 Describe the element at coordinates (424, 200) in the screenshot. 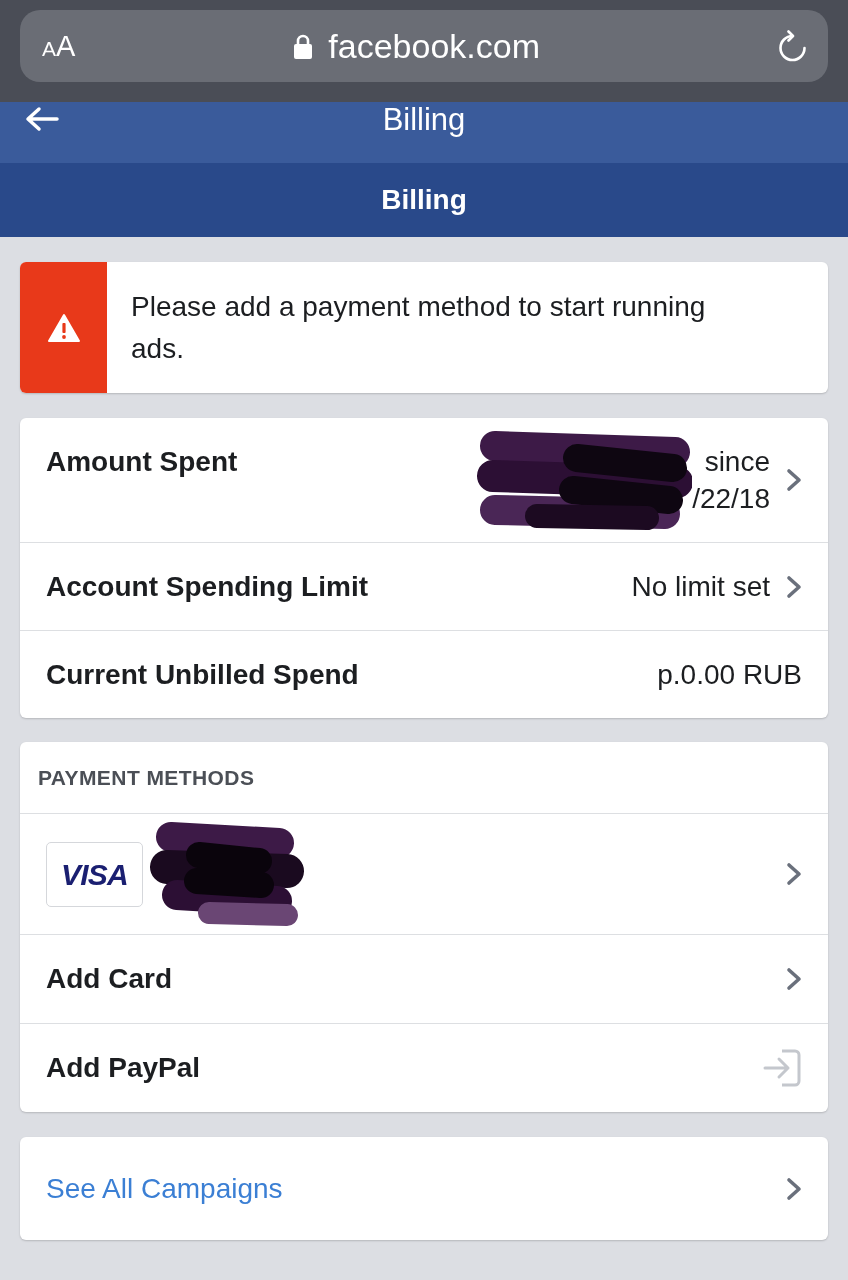

I see `page-title: Billing` at that location.